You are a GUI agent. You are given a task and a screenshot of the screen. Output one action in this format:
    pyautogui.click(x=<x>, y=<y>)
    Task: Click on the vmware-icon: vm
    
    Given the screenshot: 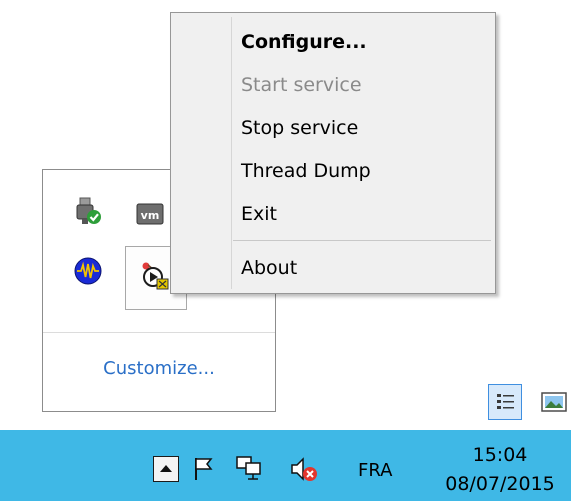 What is the action you would take?
    pyautogui.click(x=150, y=215)
    